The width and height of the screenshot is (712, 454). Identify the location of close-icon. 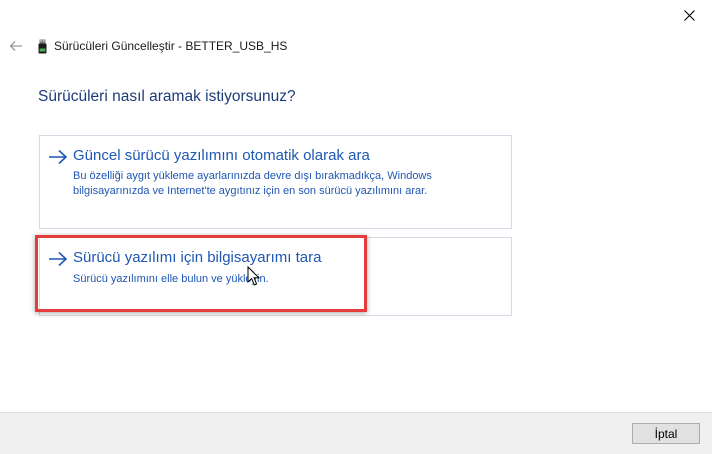
(689, 15).